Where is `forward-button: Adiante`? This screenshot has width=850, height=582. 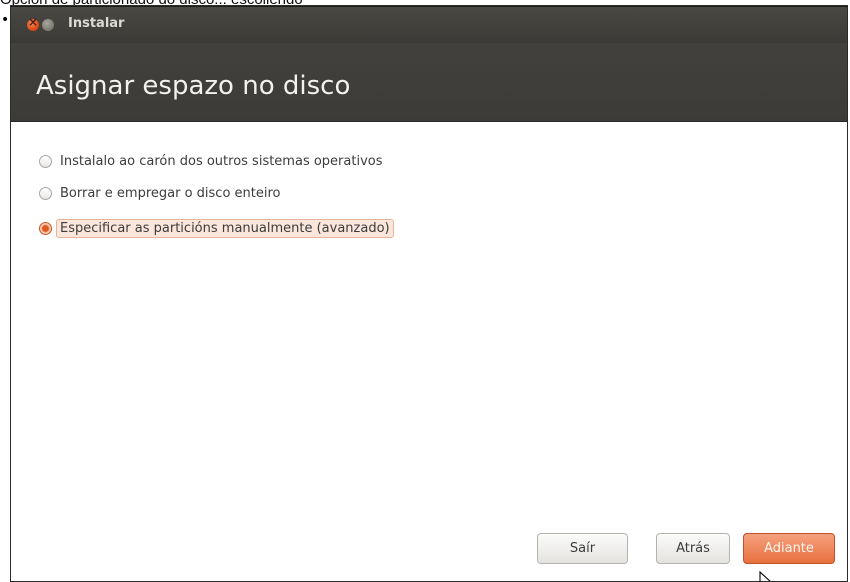
forward-button: Adiante is located at coordinates (789, 548).